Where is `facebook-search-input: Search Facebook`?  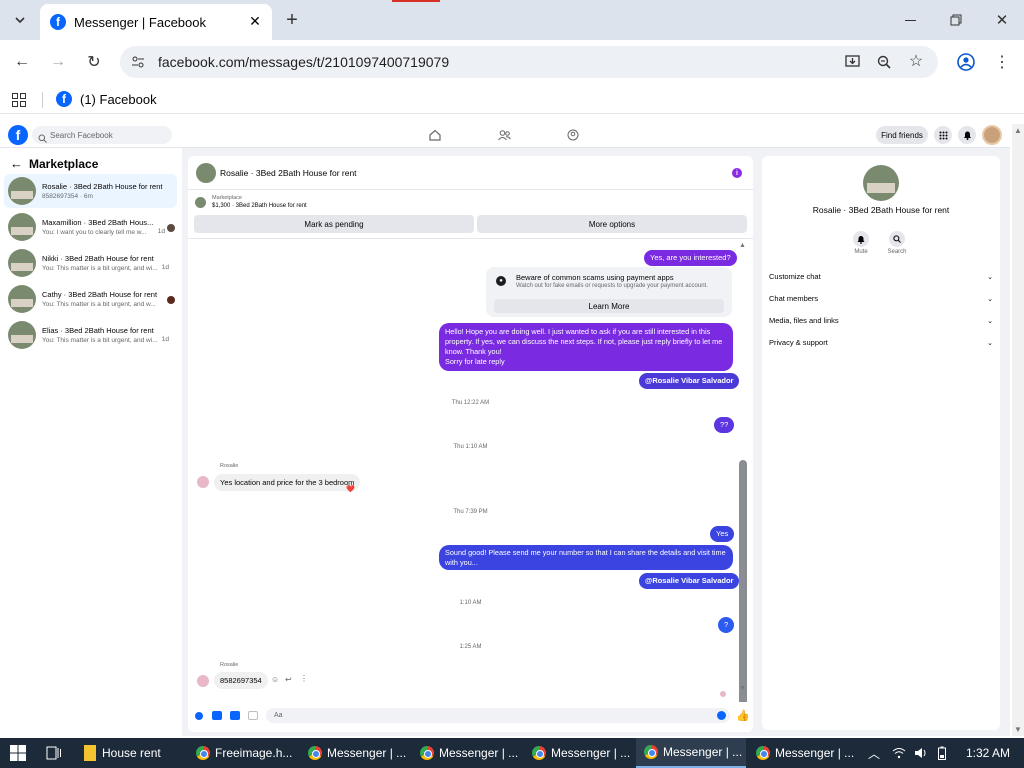 facebook-search-input: Search Facebook is located at coordinates (102, 135).